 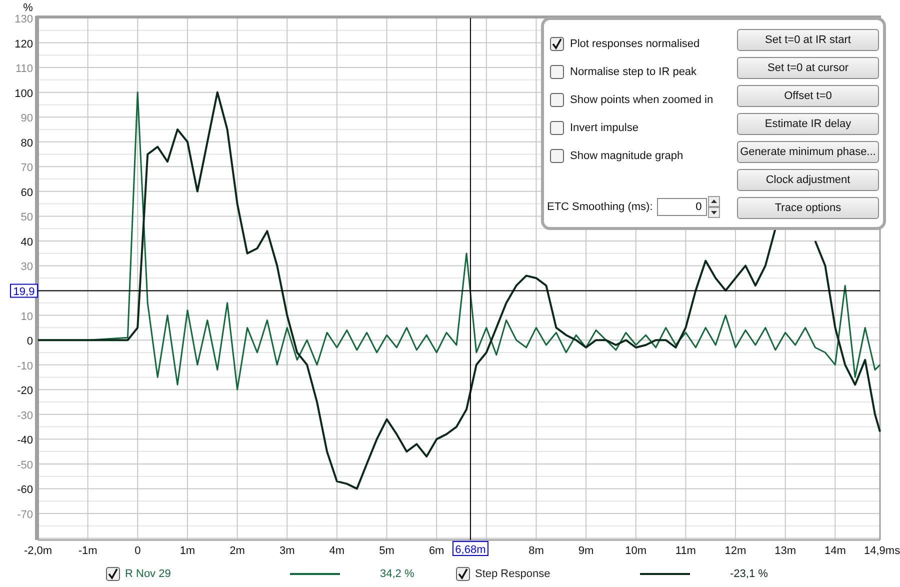 What do you see at coordinates (808, 40) in the screenshot?
I see `panel-button: Set t=0 at IR start` at bounding box center [808, 40].